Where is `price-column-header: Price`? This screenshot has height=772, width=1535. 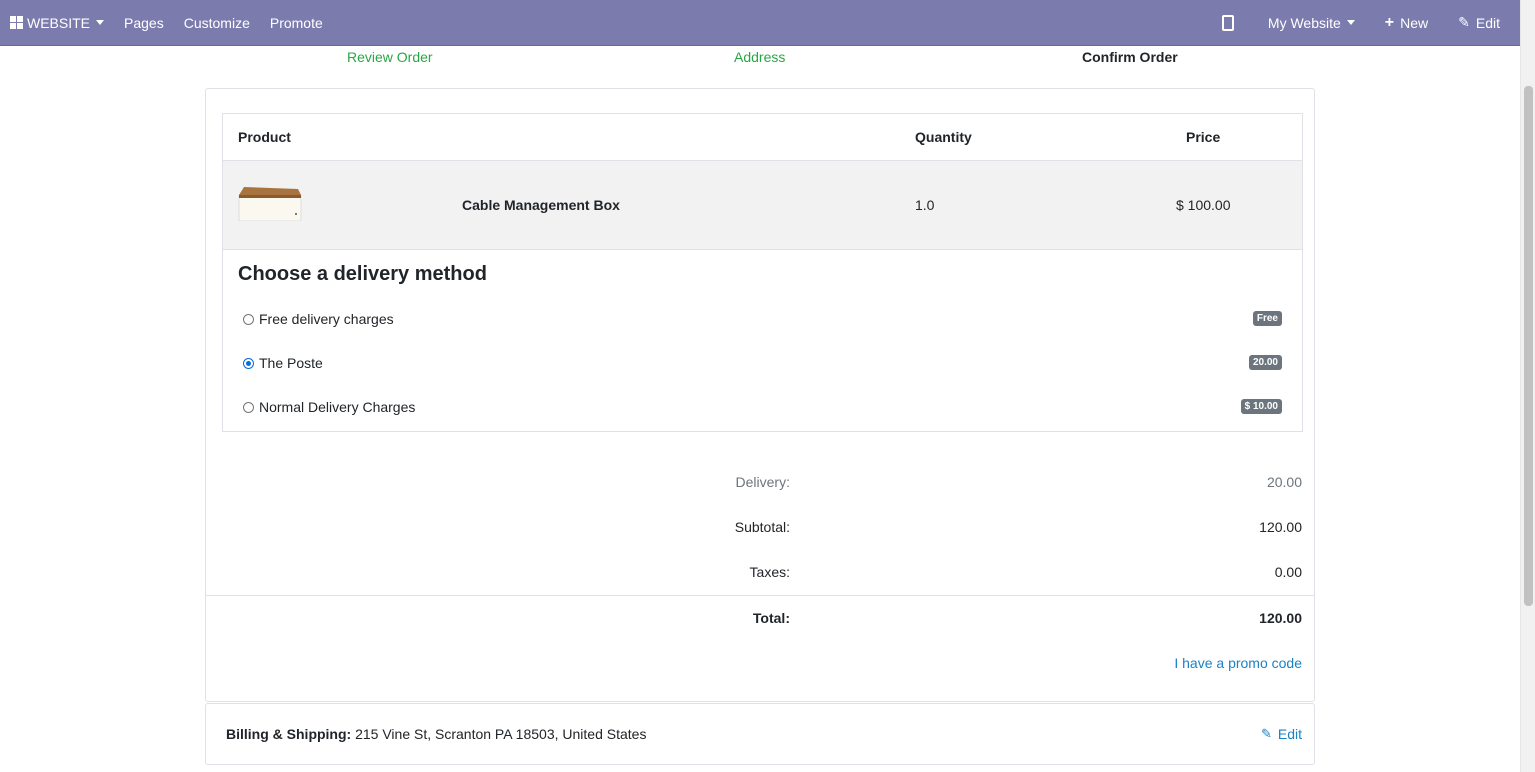 price-column-header: Price is located at coordinates (1203, 137).